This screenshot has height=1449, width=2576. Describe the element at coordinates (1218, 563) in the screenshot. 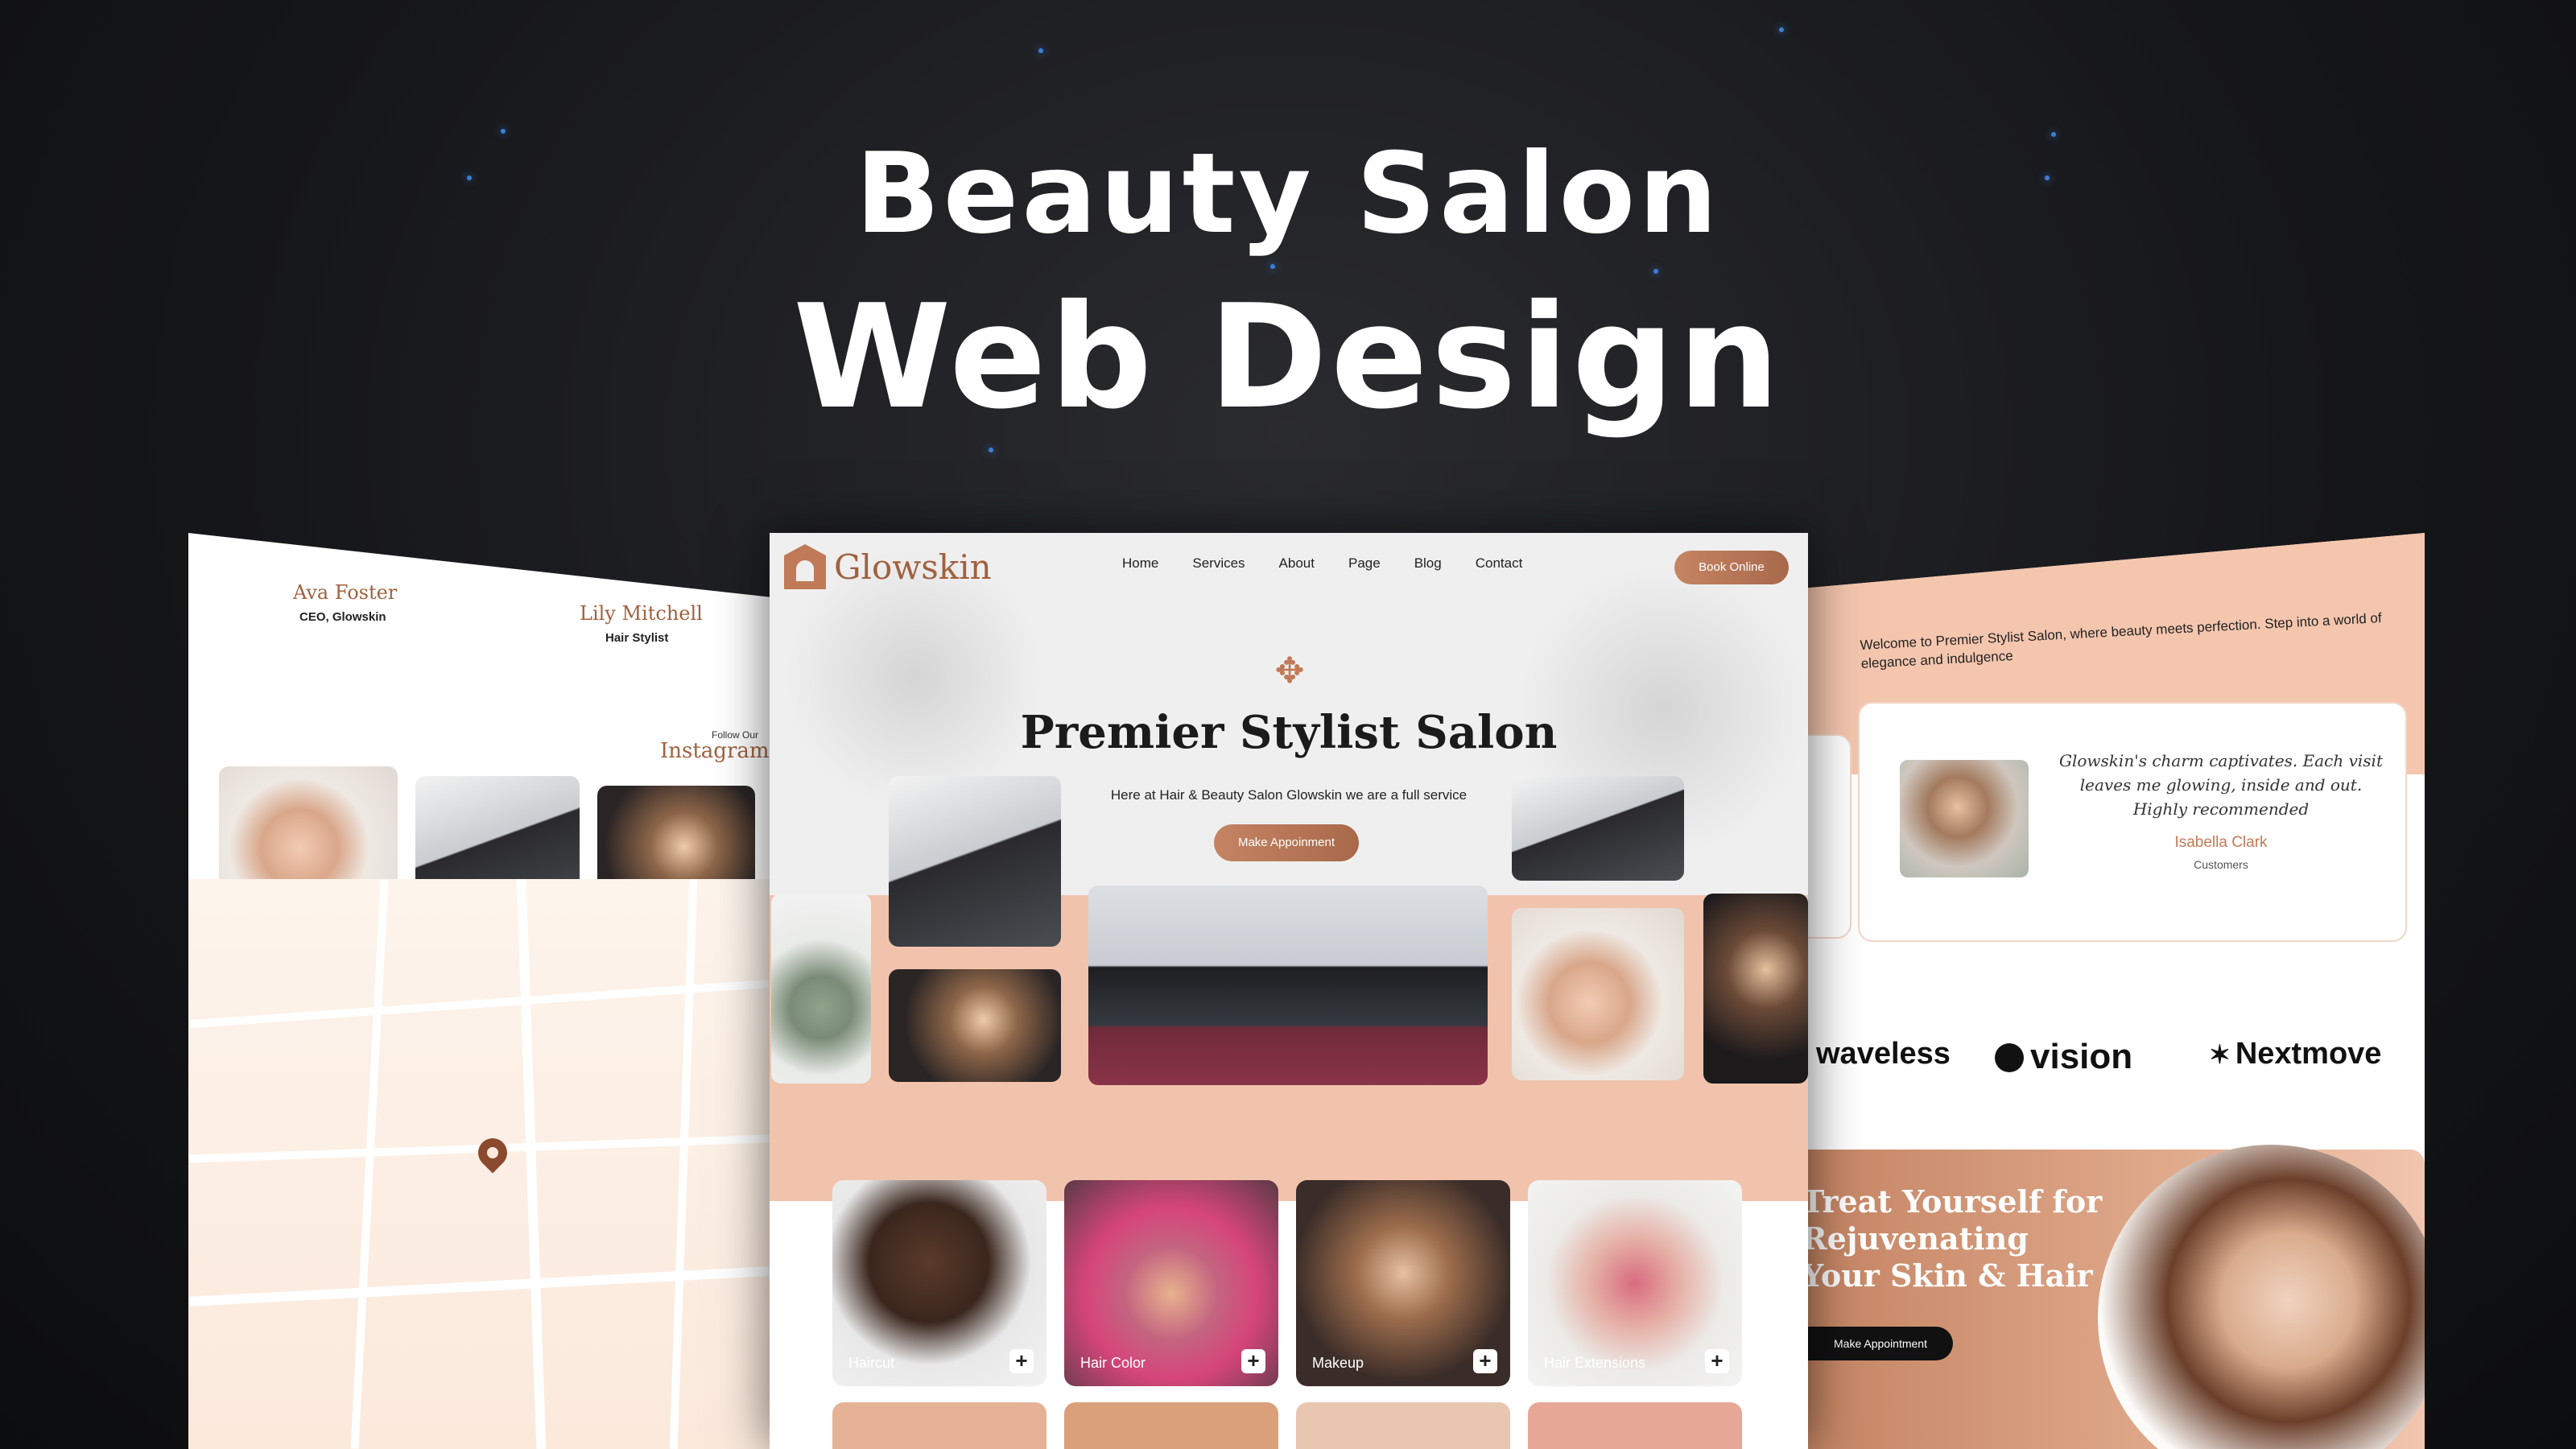

I see `menu-item-services: Services` at that location.